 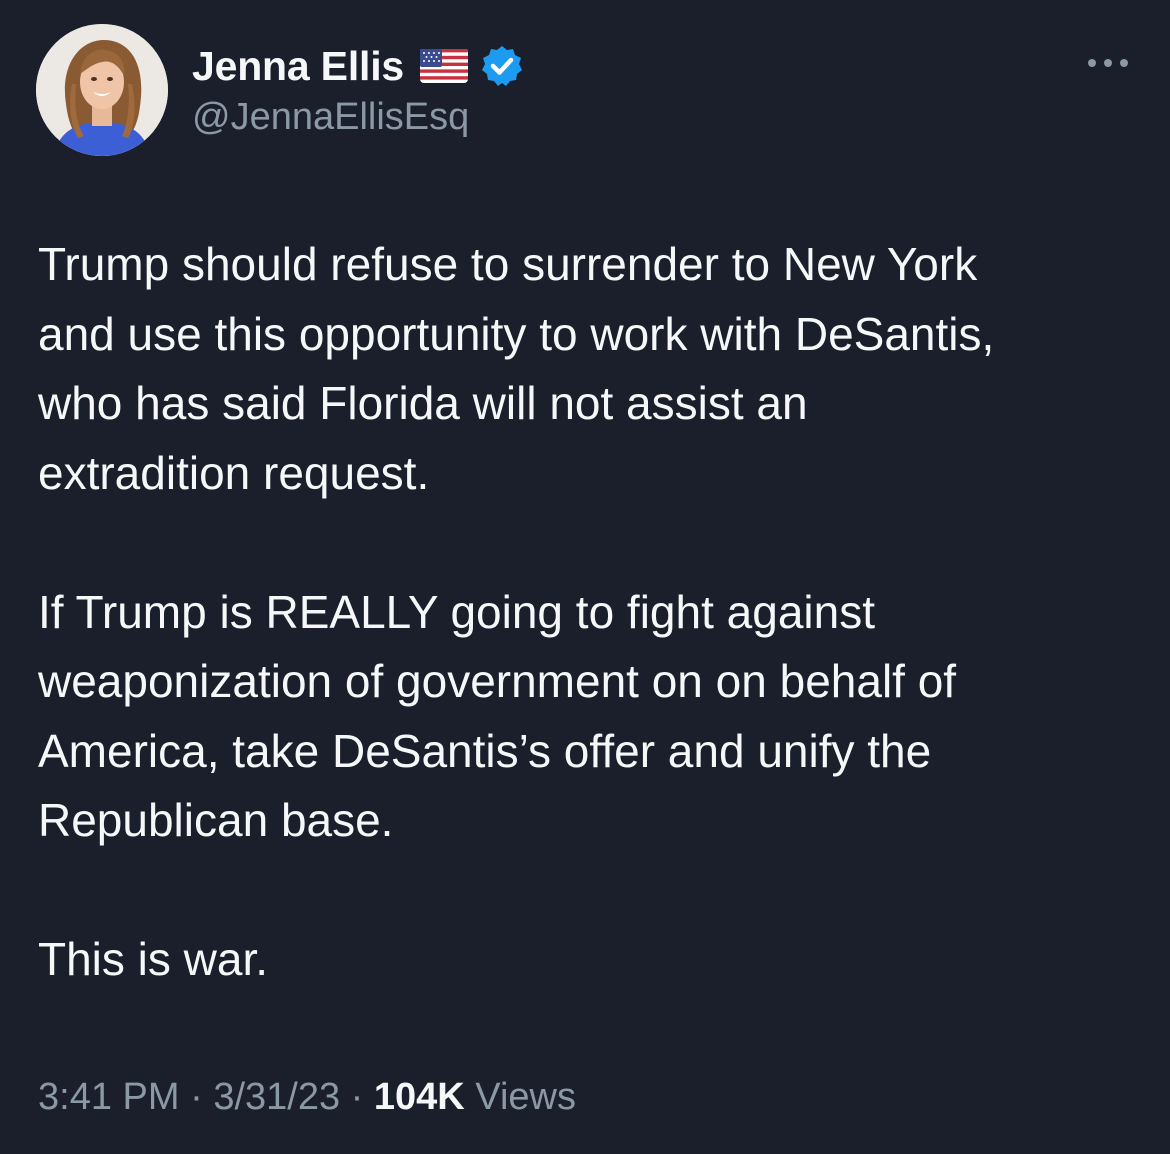 What do you see at coordinates (444, 66) in the screenshot?
I see `us-flag-icon` at bounding box center [444, 66].